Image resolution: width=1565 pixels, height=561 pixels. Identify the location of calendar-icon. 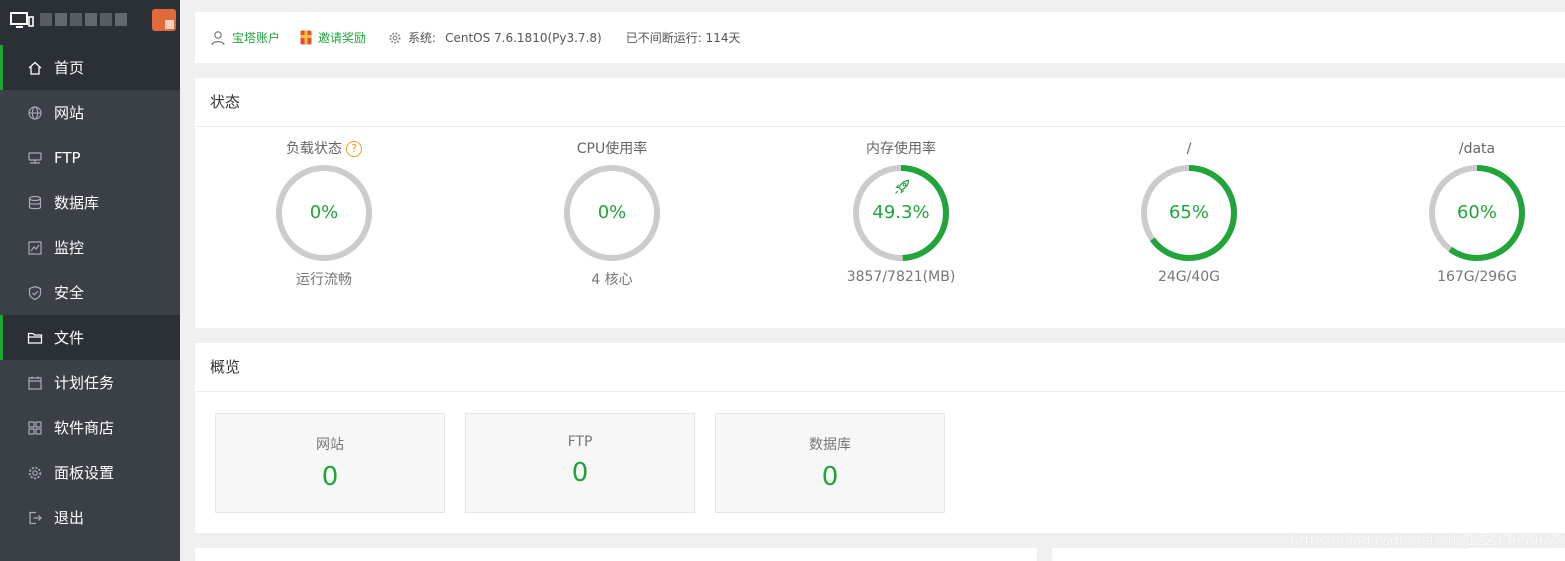
(35, 383).